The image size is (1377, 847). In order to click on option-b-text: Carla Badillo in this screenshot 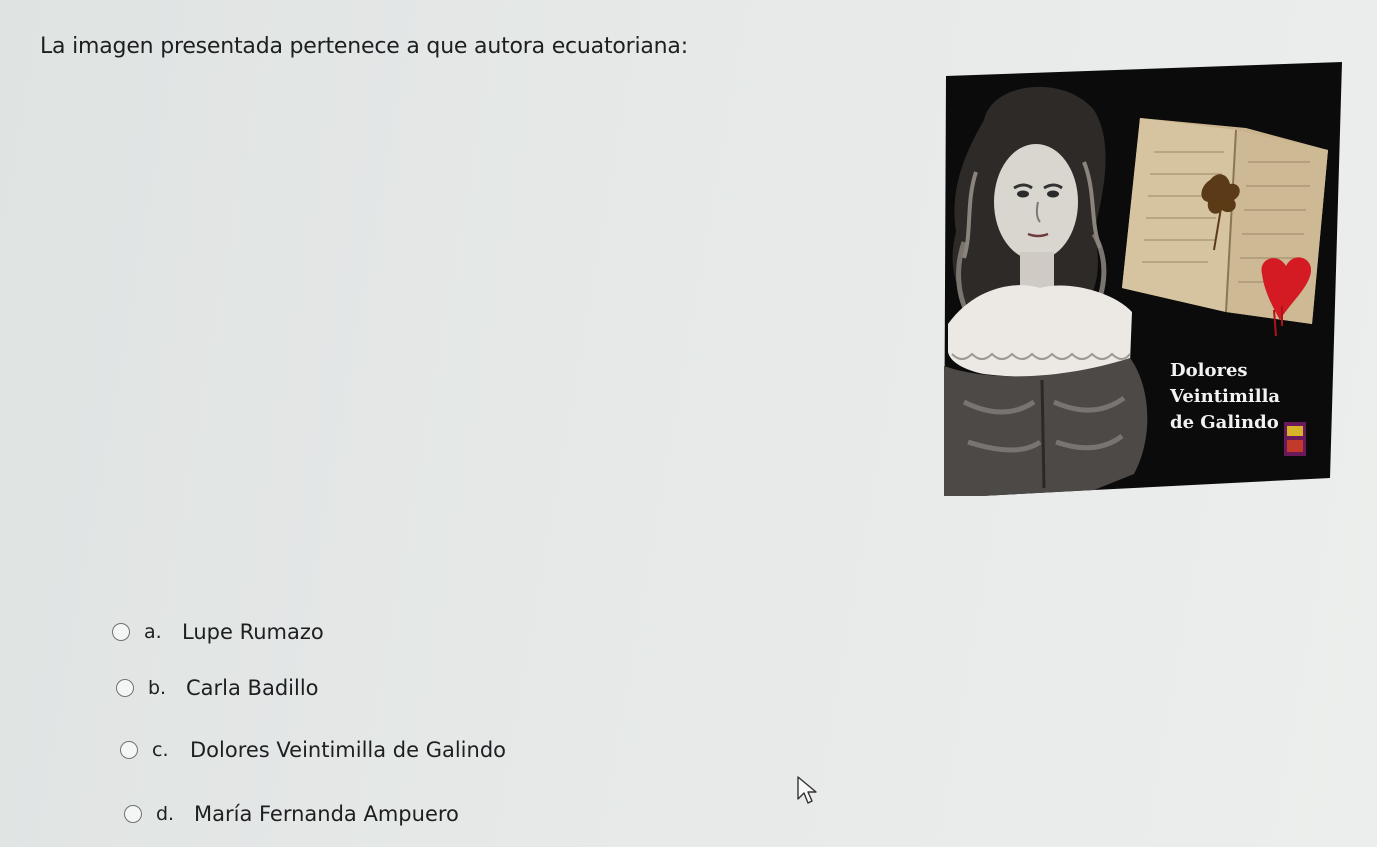, I will do `click(252, 688)`.